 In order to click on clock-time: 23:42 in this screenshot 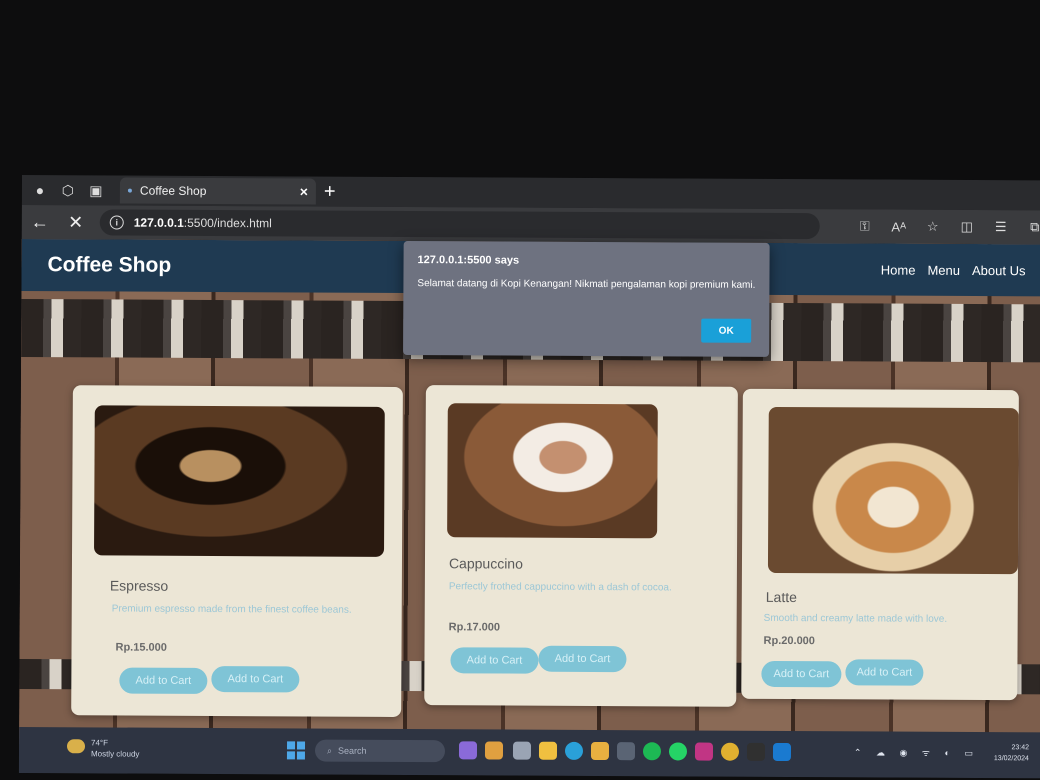, I will do `click(1020, 748)`.